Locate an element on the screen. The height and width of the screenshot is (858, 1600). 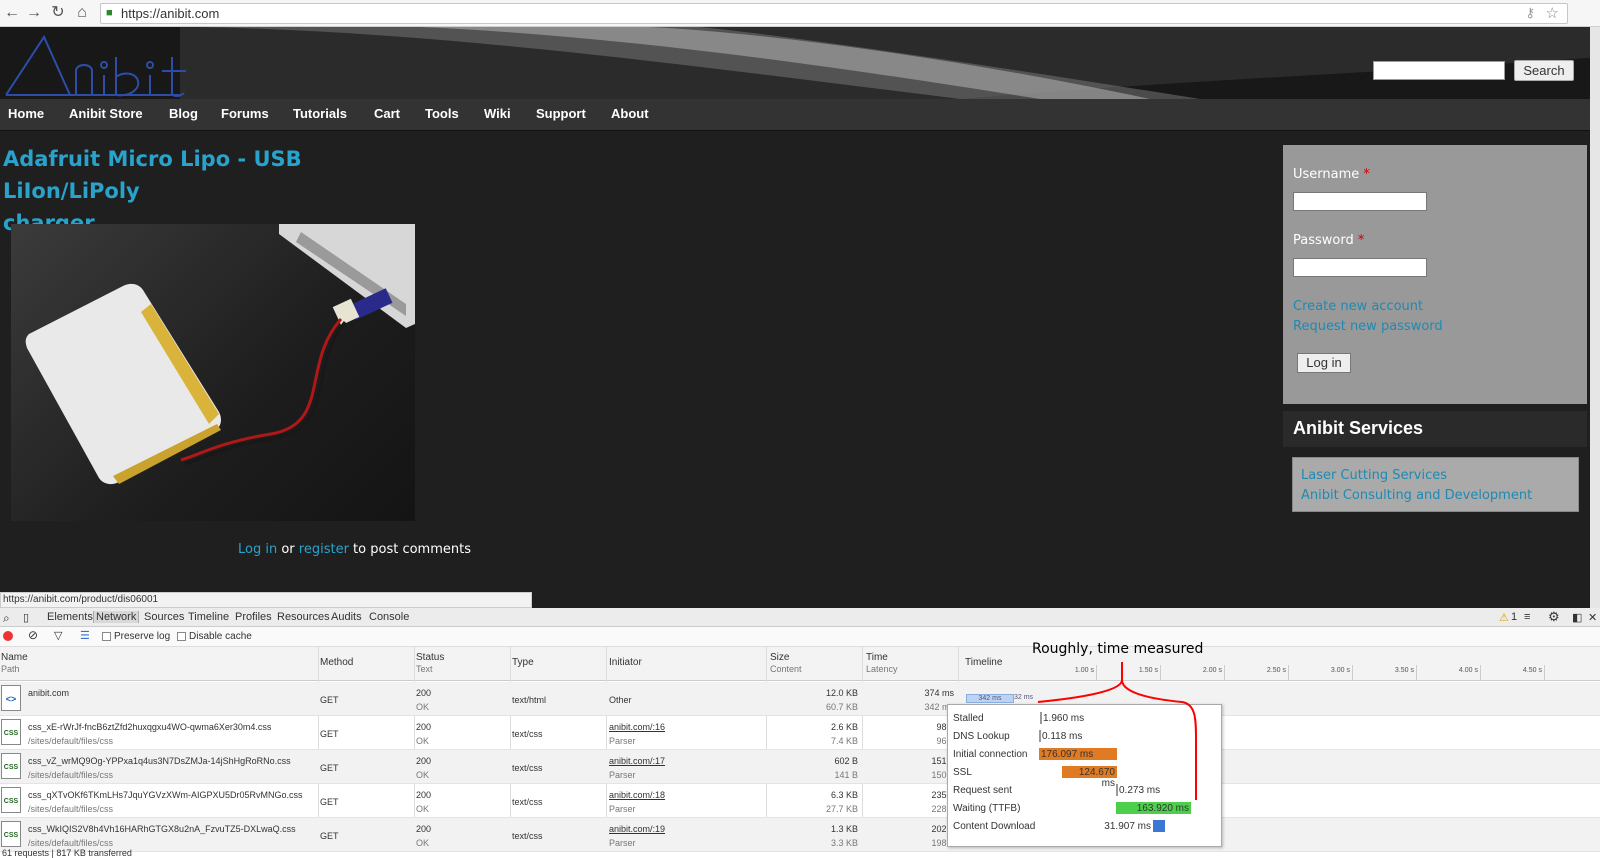
nav-tutorials: Tutorials is located at coordinates (320, 113).